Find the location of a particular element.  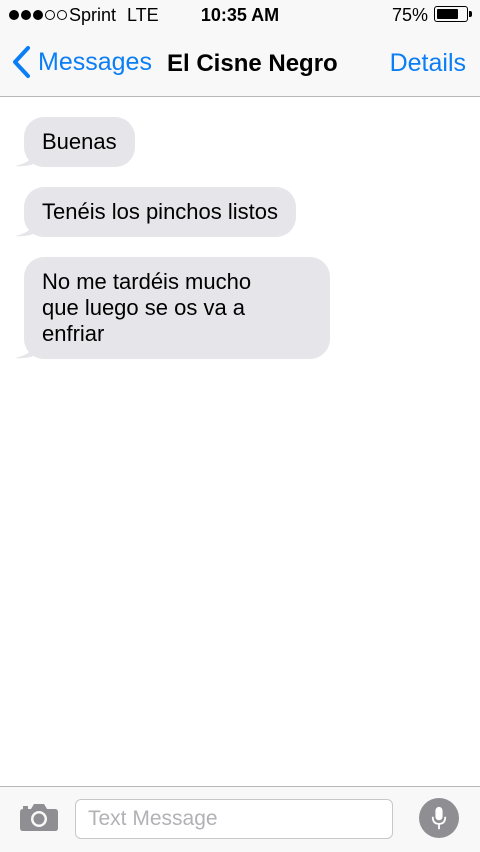

battery-percentage: 75% is located at coordinates (409, 15).